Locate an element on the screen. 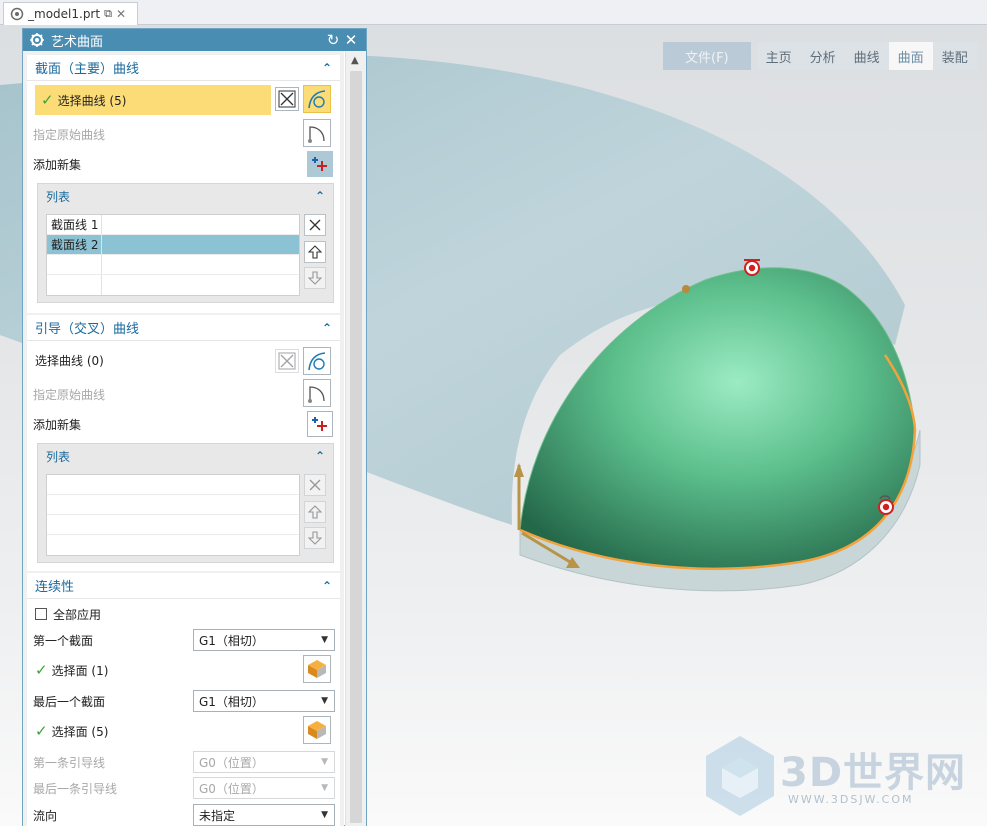 This screenshot has height=826, width=987. face-icon is located at coordinates (317, 669).